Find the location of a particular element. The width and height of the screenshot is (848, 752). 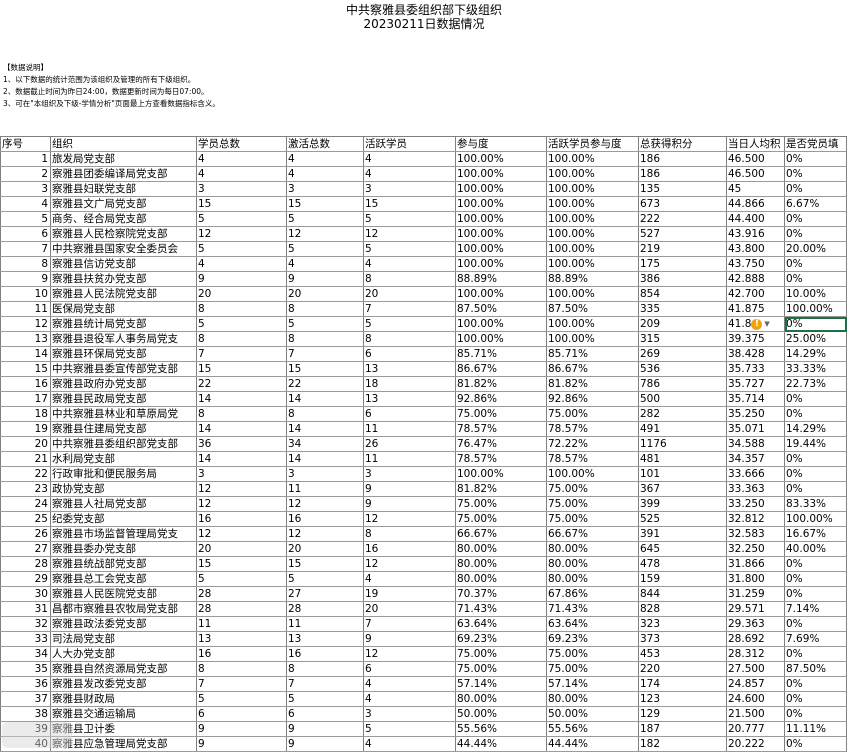

cell-daily-avg: 42.700 is located at coordinates (755, 294).